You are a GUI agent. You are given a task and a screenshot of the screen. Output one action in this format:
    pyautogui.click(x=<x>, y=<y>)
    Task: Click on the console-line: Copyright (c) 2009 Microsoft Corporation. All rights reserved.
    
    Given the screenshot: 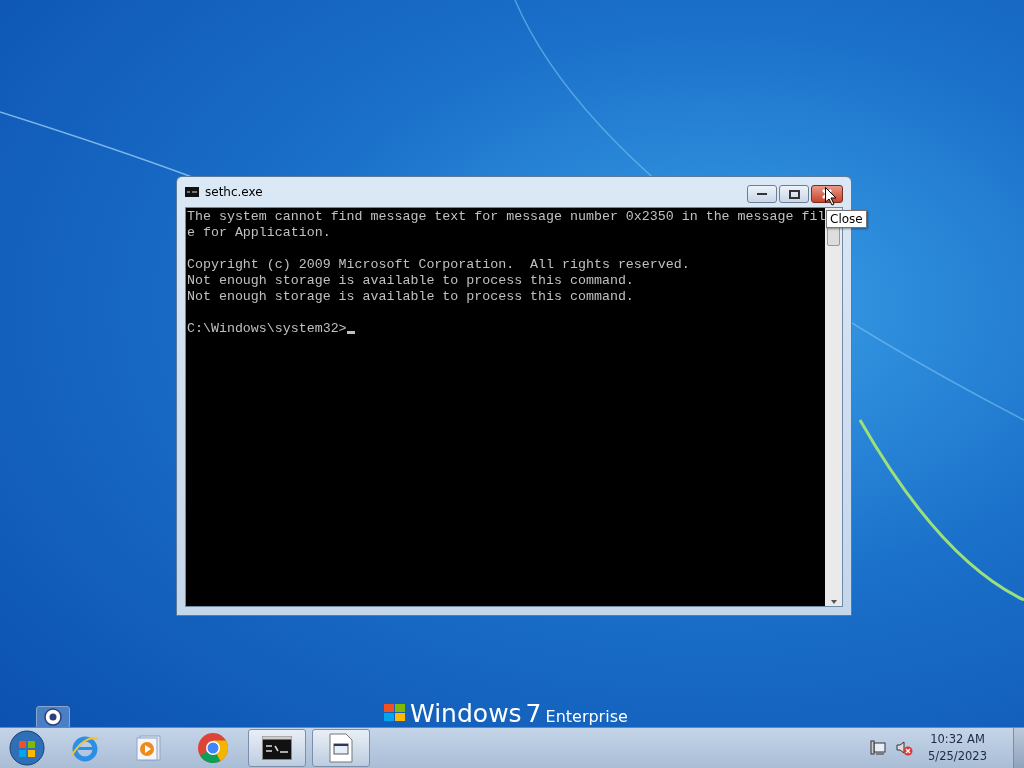 What is the action you would take?
    pyautogui.click(x=439, y=265)
    